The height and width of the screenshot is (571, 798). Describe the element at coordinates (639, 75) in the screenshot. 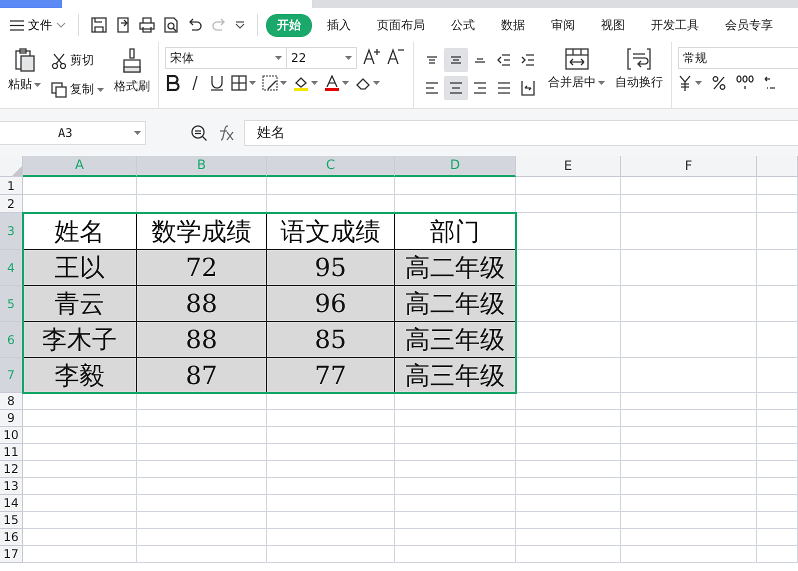

I see `wrap-text-button: 自动换行` at that location.